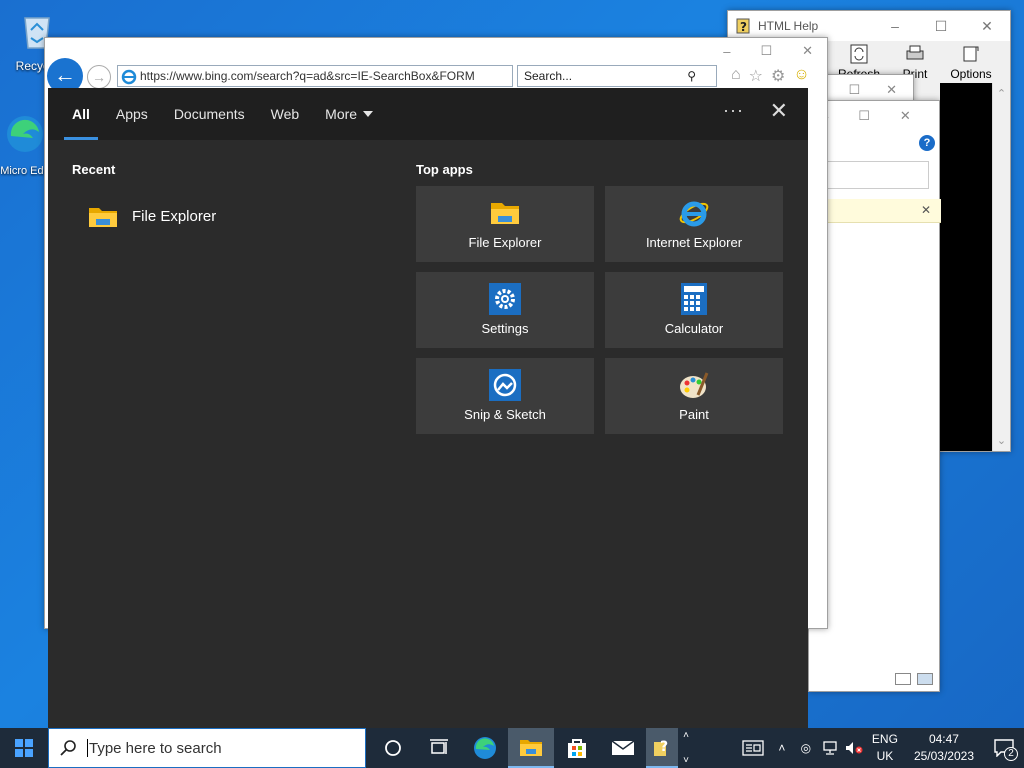  What do you see at coordinates (944, 748) in the screenshot?
I see `system-clock: 04:47 25/03/2023` at bounding box center [944, 748].